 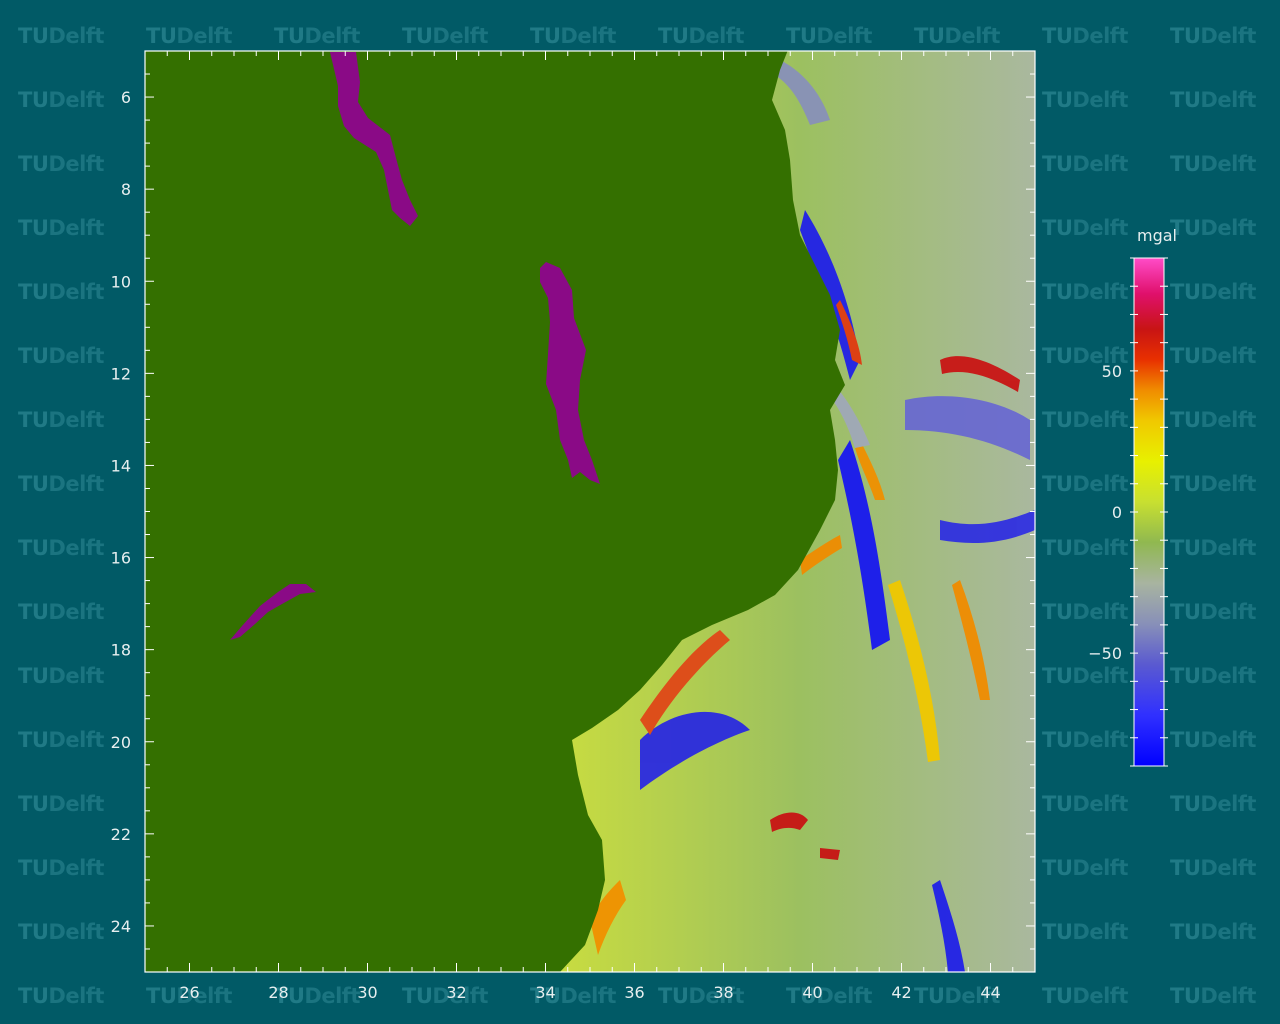 I want to click on y-tick-label: 16, so click(x=121, y=558).